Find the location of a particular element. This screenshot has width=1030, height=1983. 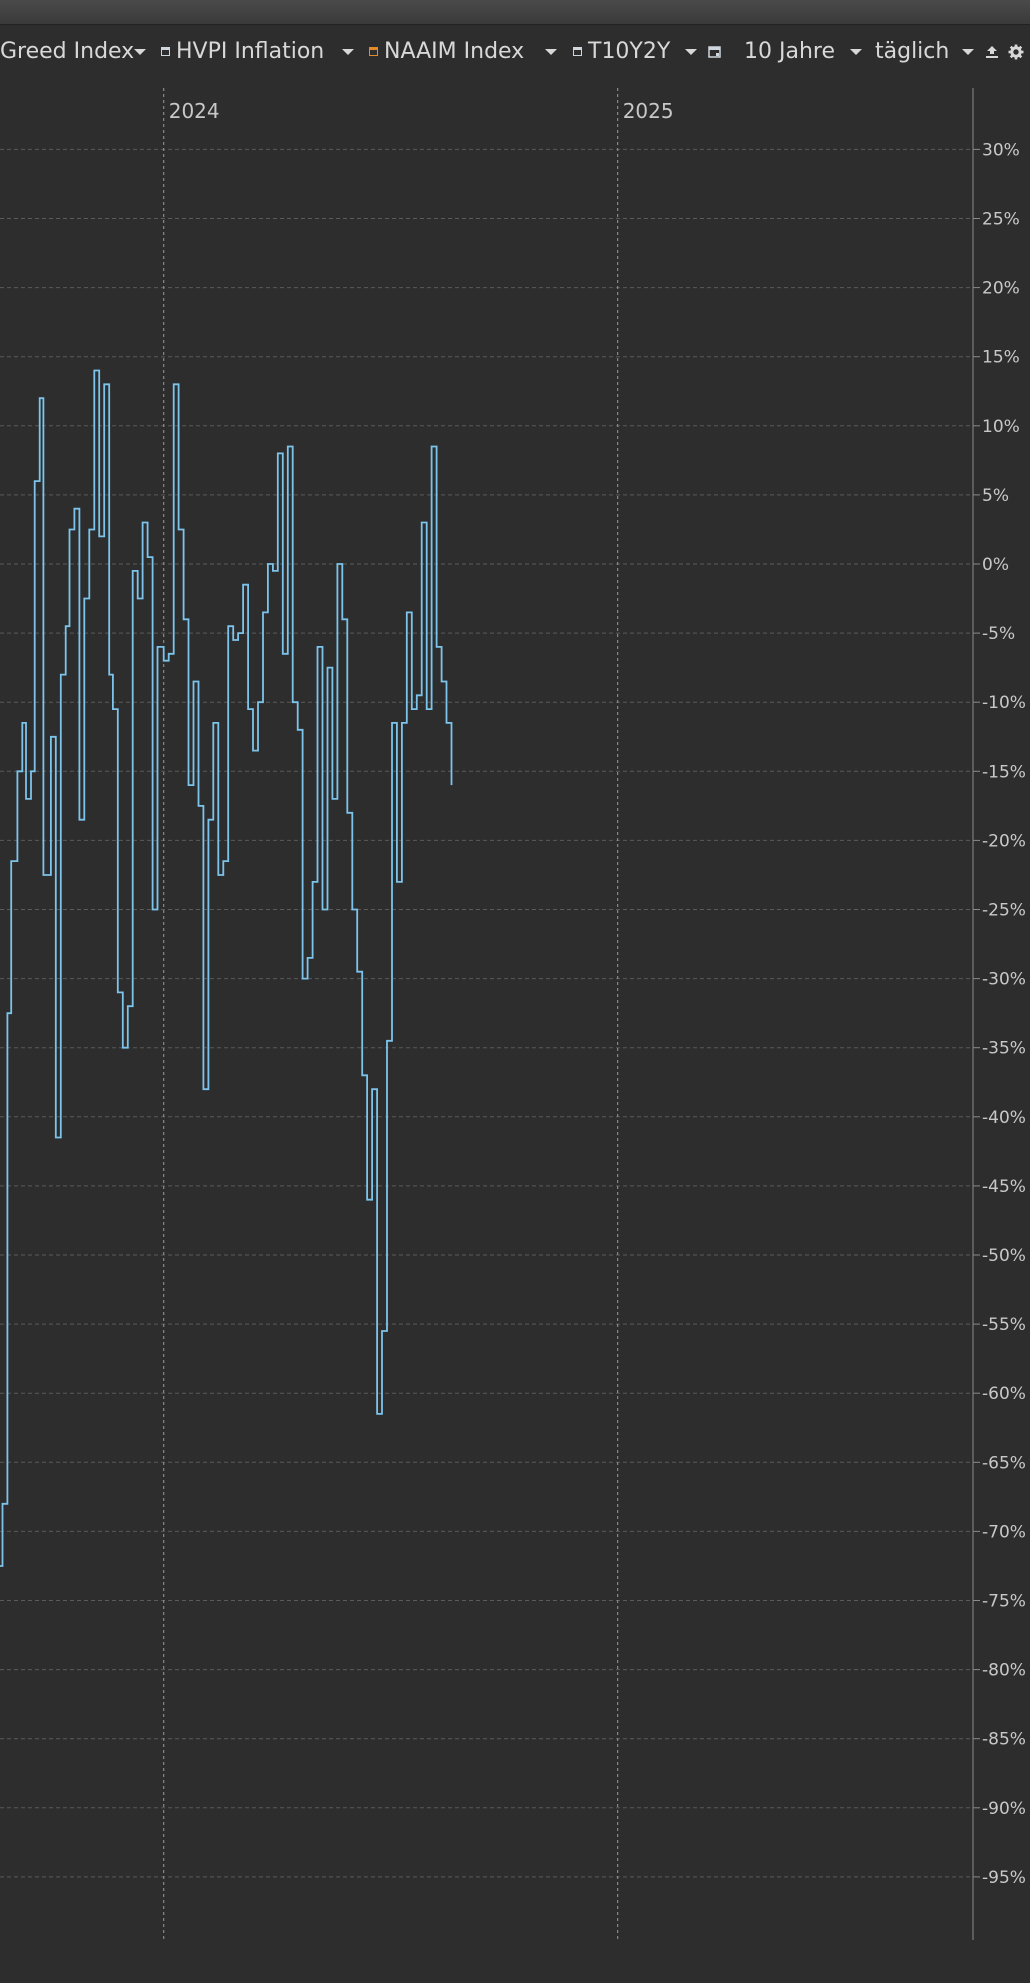

y-tick-label: -85% is located at coordinates (1004, 1740).